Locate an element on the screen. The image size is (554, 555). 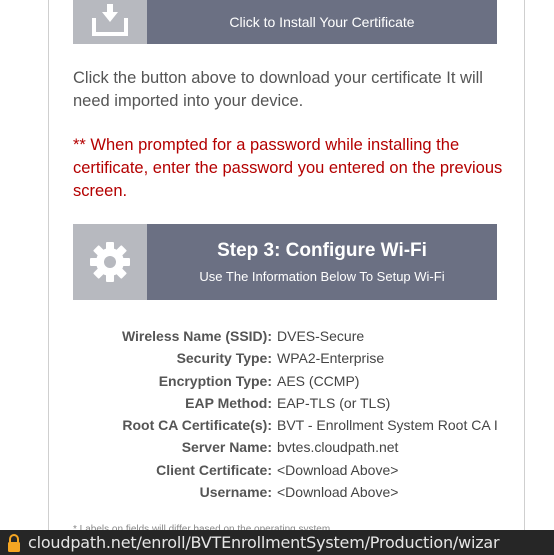
info-row-ssid: Wireless Name (SSID): DVES-Secure is located at coordinates (282, 336).